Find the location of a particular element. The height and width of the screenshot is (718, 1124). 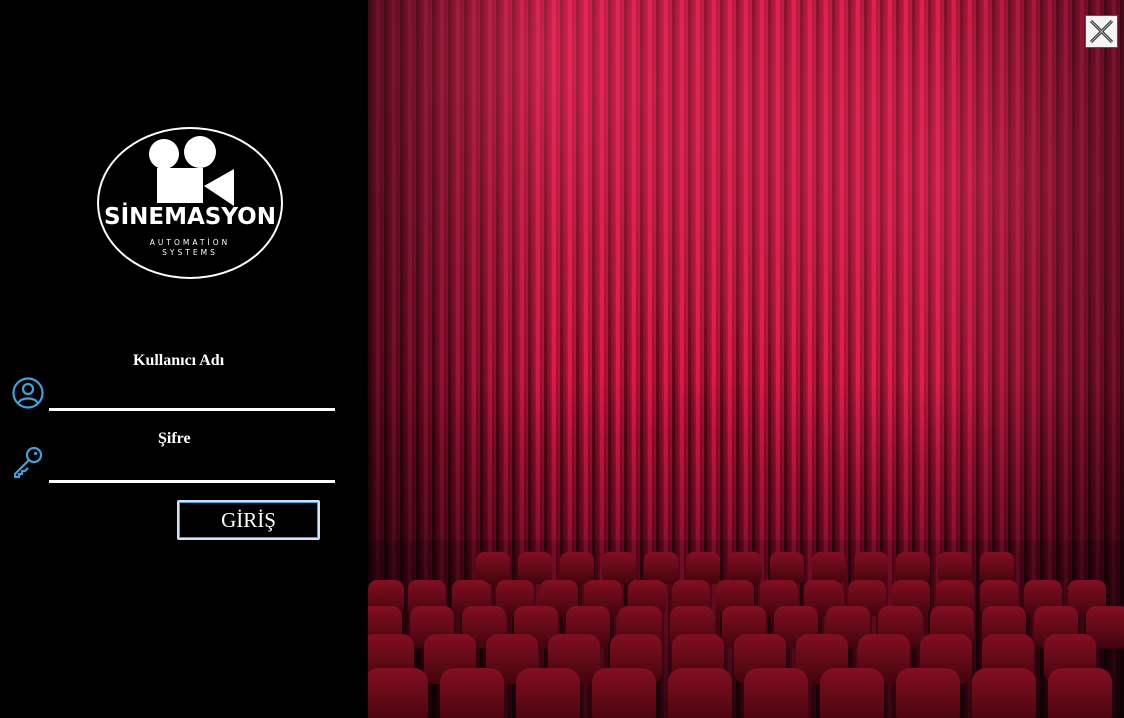

logo-subtitle-line1: AUTOMATİON is located at coordinates (190, 242).